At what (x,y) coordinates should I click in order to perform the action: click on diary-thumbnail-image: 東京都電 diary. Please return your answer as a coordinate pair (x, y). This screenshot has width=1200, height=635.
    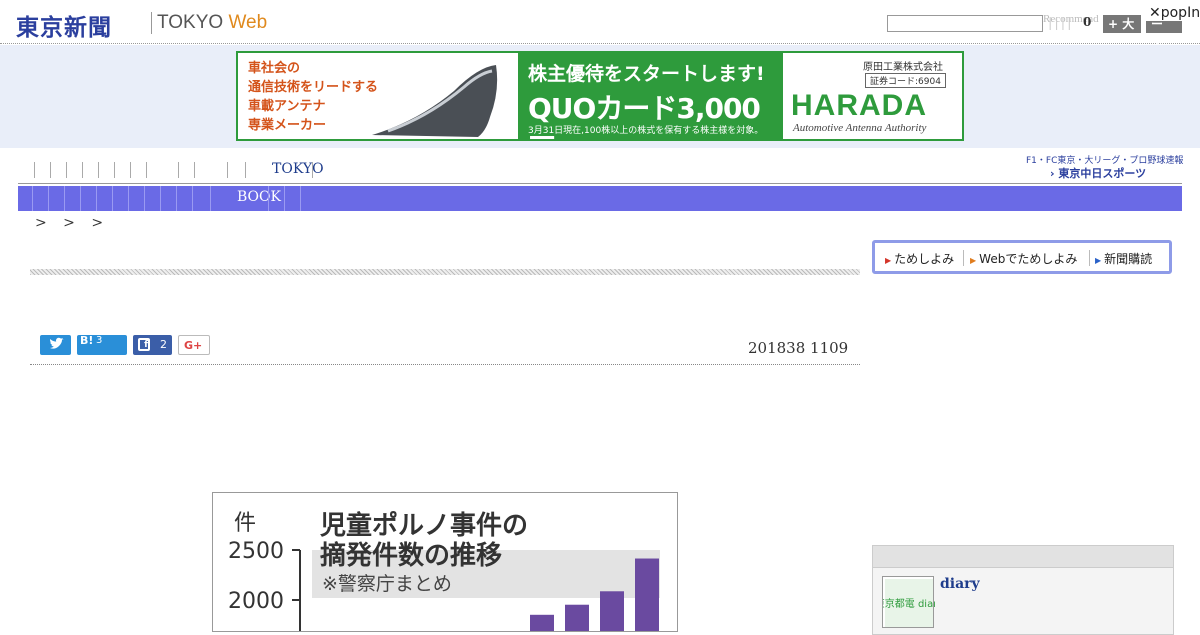
    Looking at the image, I should click on (909, 603).